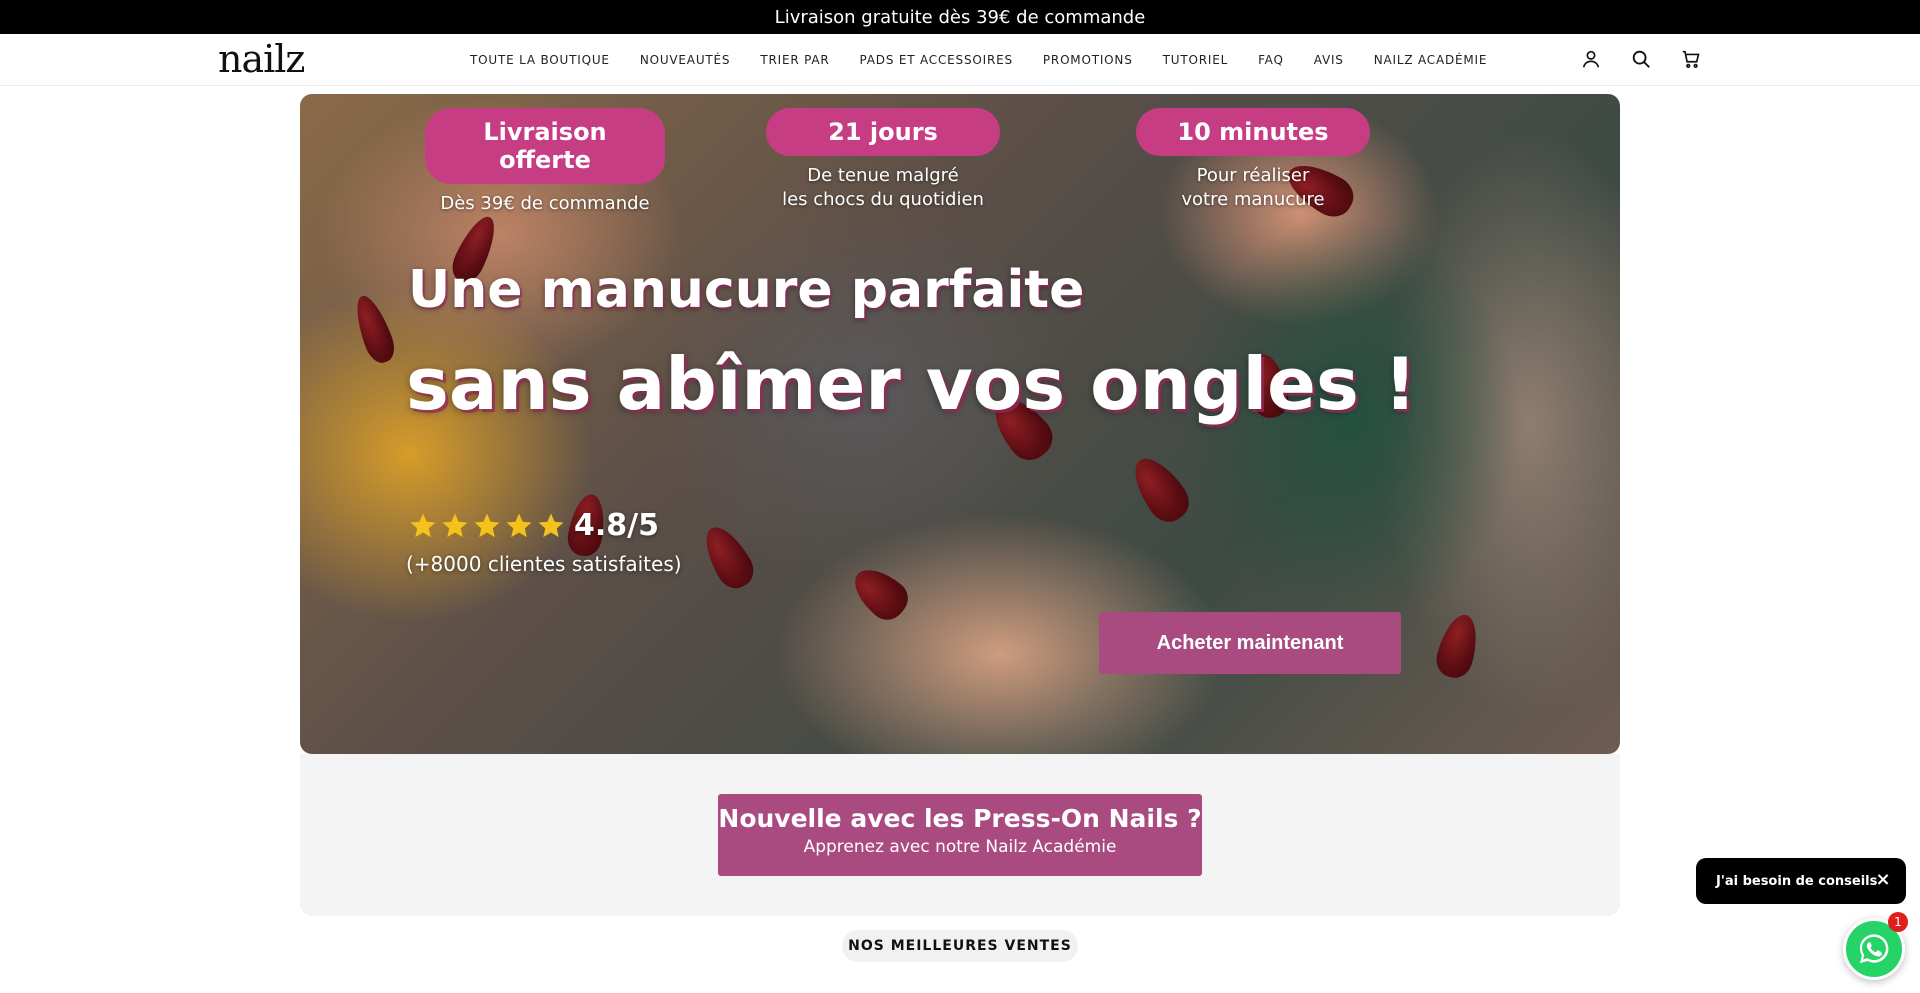  Describe the element at coordinates (960, 818) in the screenshot. I see `academy-title: Nouvelle avec les Press-On Nails ?` at that location.